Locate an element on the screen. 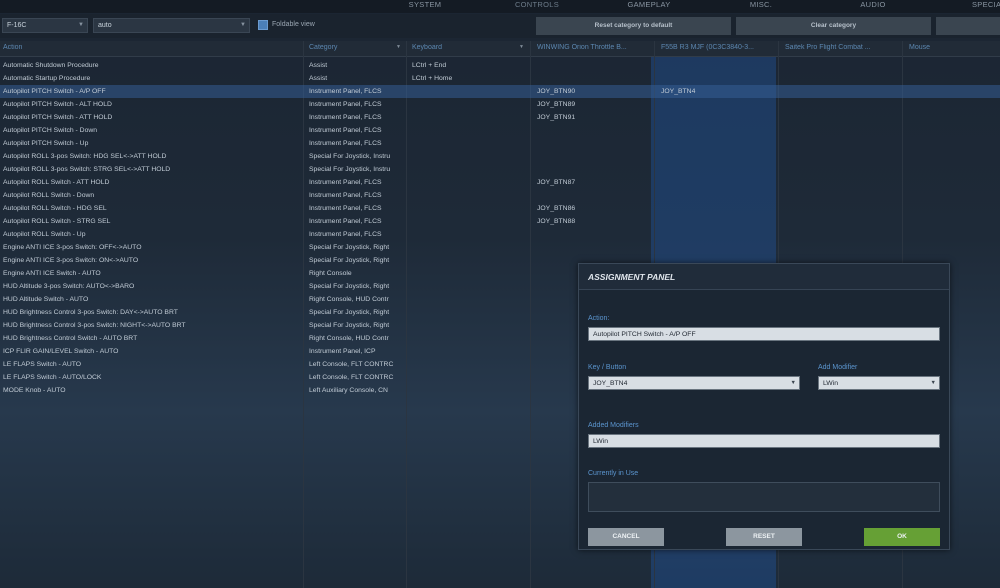 The width and height of the screenshot is (1000, 588). cell-winwing: JOY_BTN91 is located at coordinates (594, 117).